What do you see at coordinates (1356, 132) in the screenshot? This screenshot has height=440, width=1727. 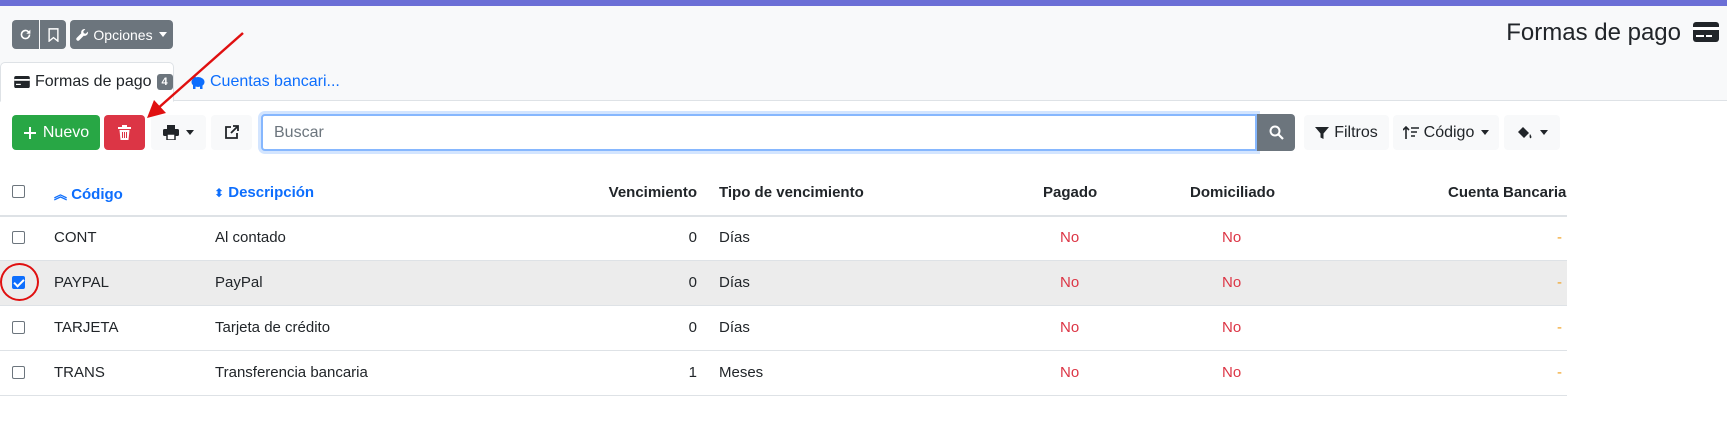 I see `filters-label: Filtros` at bounding box center [1356, 132].